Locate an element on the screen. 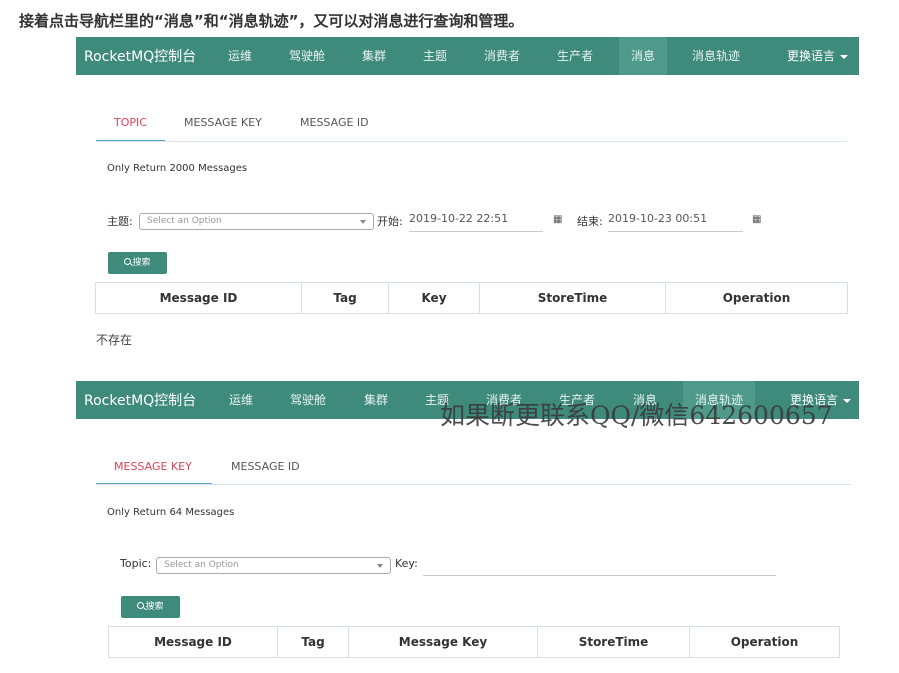  message-table: Message ID Tag Key StoreTime Operation is located at coordinates (471, 298).